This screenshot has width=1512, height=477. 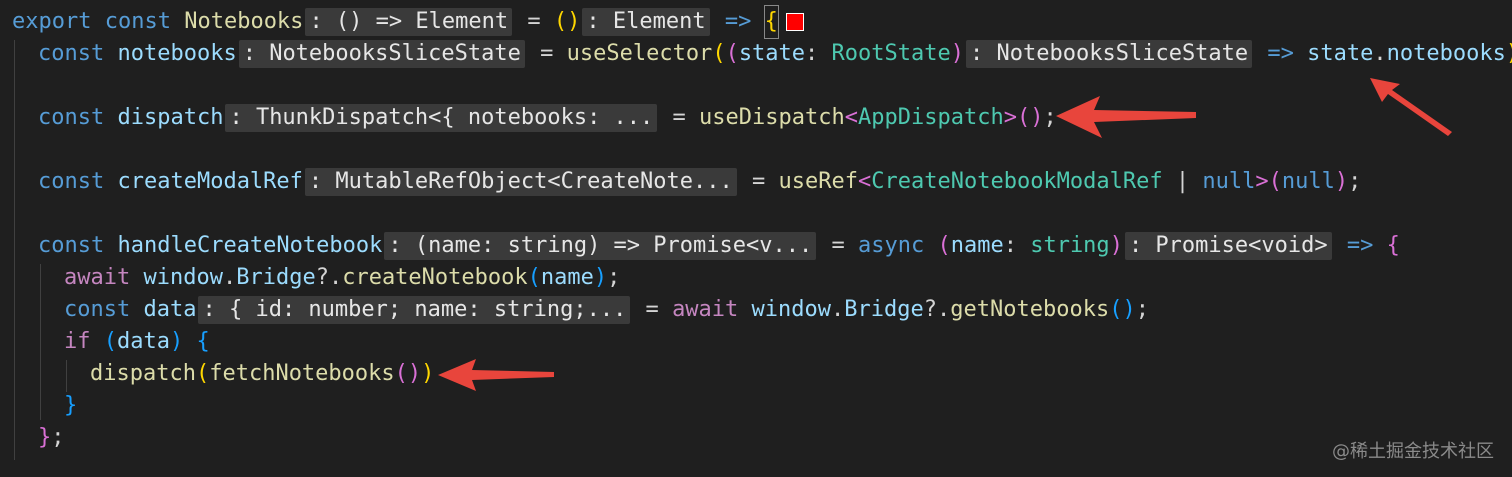 I want to click on function-call: fetchNotebooks, so click(x=302, y=373).